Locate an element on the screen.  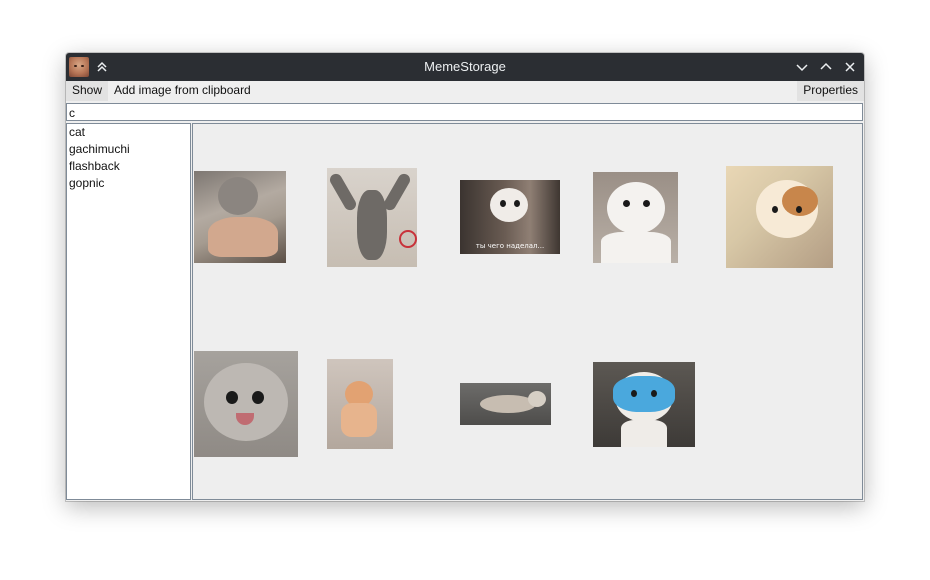
maximize-button is located at coordinates (826, 67).